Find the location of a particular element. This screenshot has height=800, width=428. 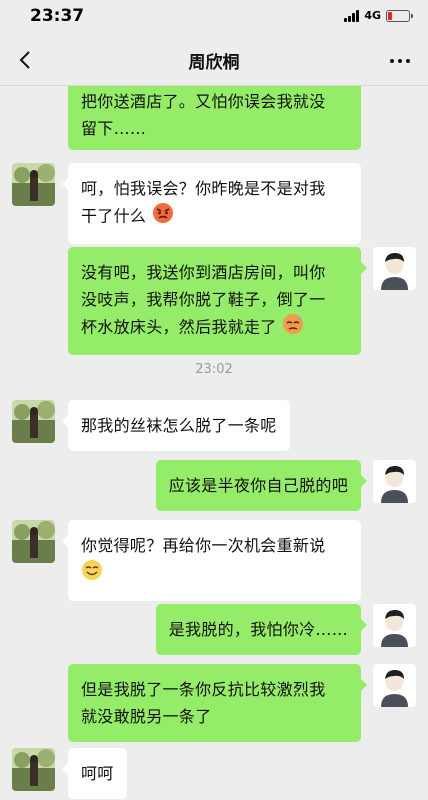

message-line: 杯水放床头，然后我就走了 is located at coordinates (214, 328).